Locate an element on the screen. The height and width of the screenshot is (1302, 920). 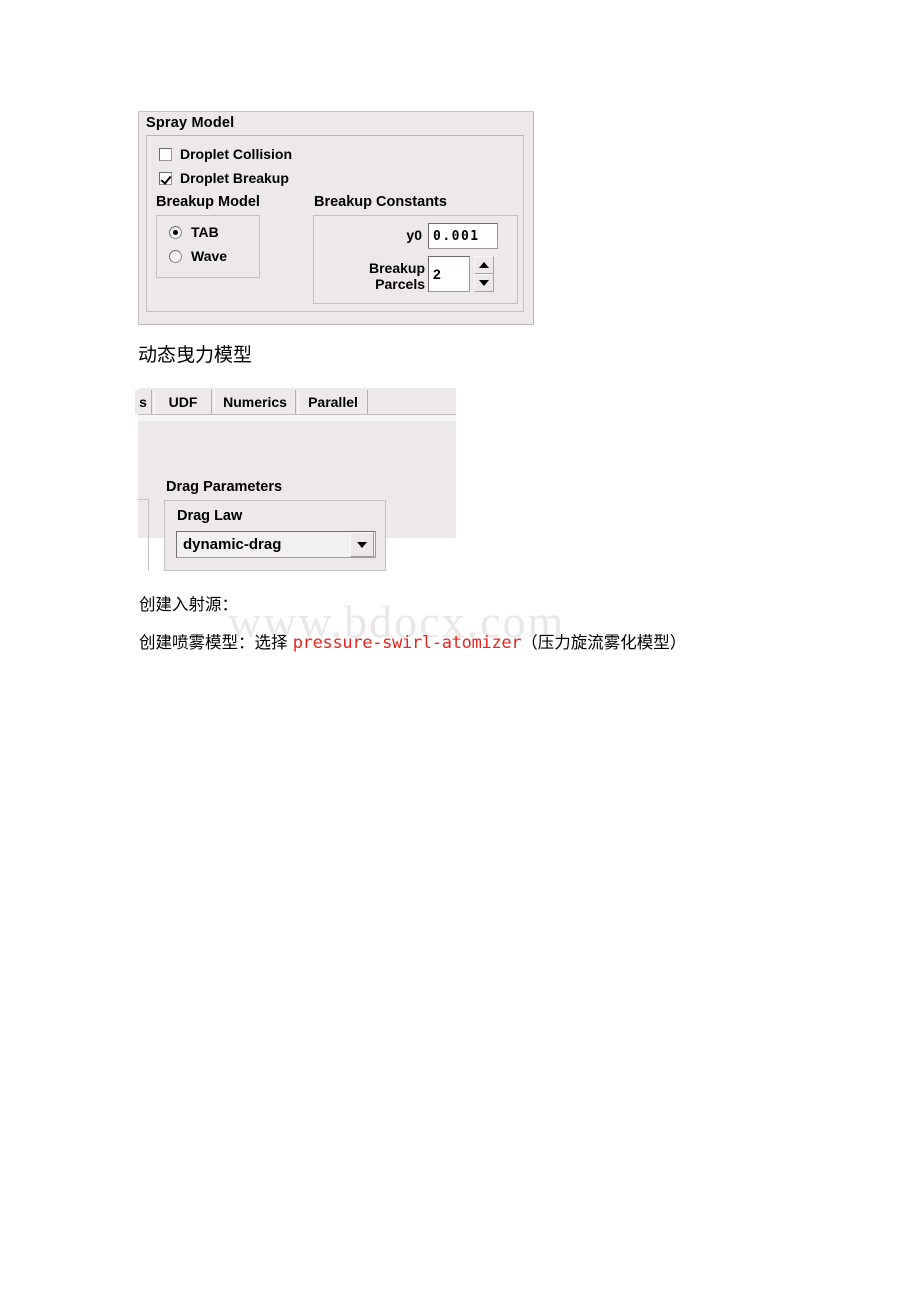
tab-parallel: Parallel is located at coordinates (333, 402).